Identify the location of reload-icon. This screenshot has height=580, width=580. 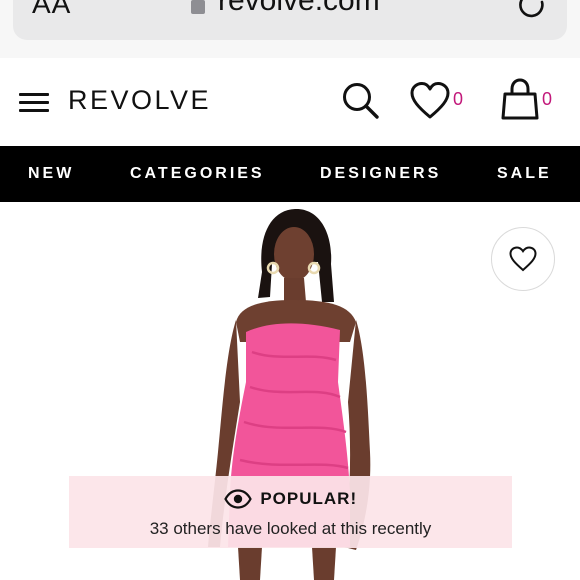
(533, 10).